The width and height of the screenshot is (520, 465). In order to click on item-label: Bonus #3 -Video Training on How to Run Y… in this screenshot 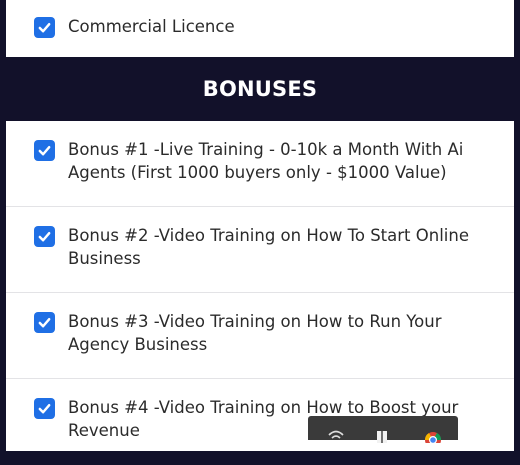, I will do `click(255, 333)`.